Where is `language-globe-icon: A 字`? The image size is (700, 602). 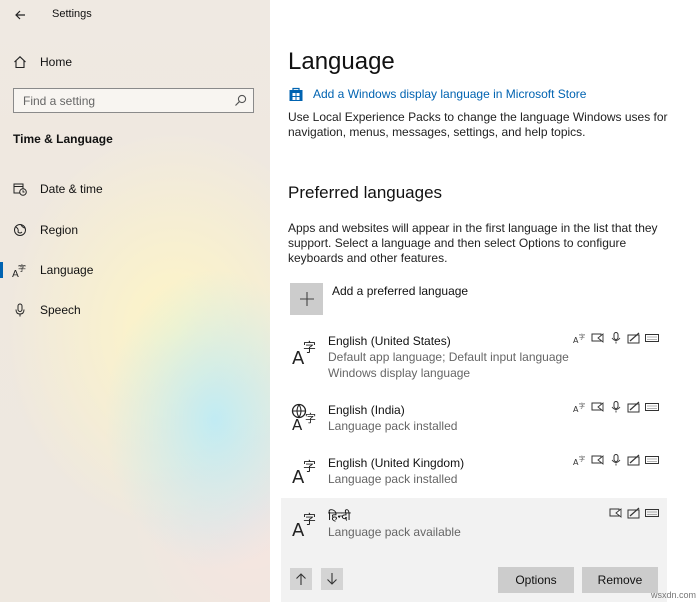
language-globe-icon: A 字 is located at coordinates (303, 417).